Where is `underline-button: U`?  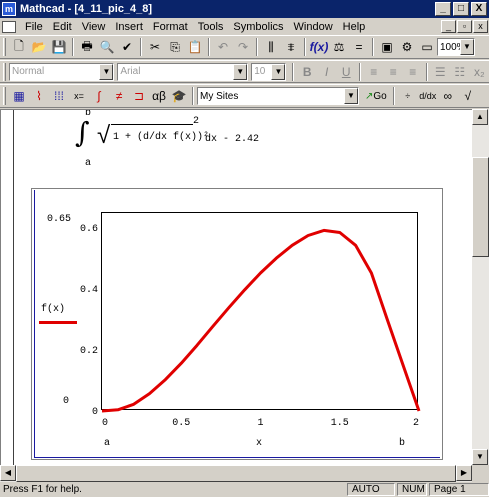 underline-button: U is located at coordinates (346, 72).